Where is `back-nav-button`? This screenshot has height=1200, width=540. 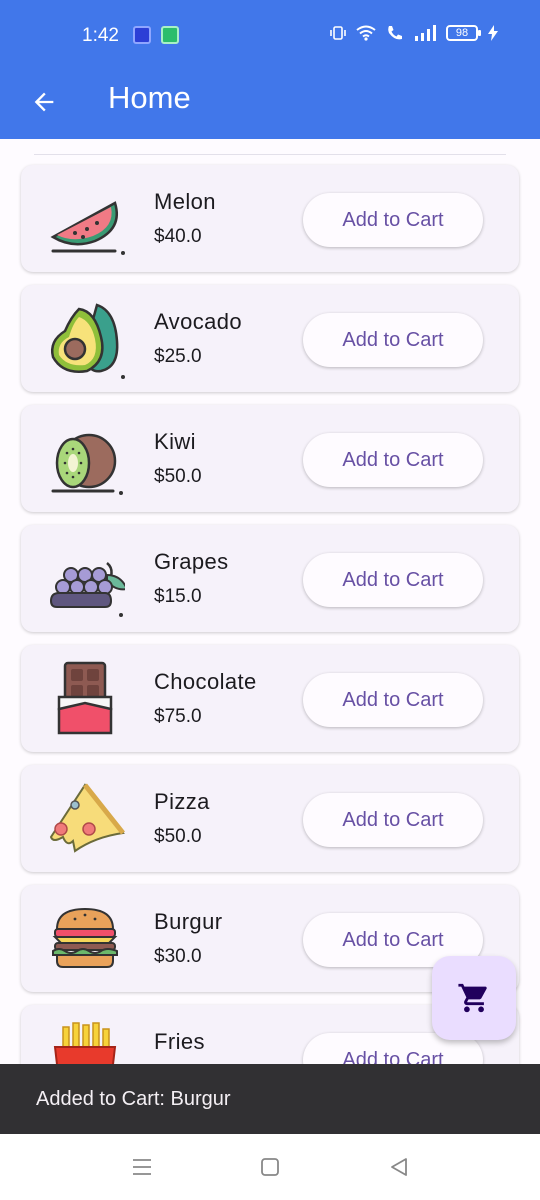 back-nav-button is located at coordinates (399, 1167).